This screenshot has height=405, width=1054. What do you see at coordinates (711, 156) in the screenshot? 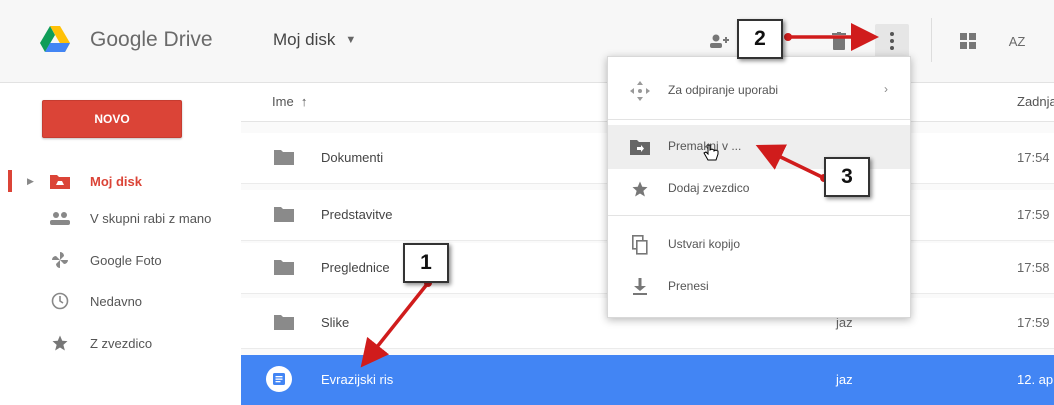
I see `hand-cursor-icon` at bounding box center [711, 156].